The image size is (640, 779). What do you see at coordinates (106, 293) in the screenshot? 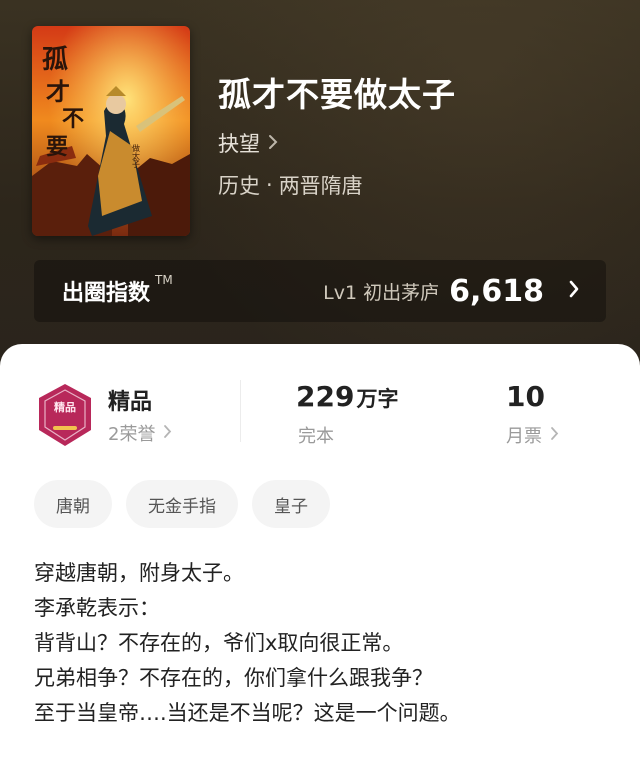
I see `circle-index-title: 出圈指数` at bounding box center [106, 293].